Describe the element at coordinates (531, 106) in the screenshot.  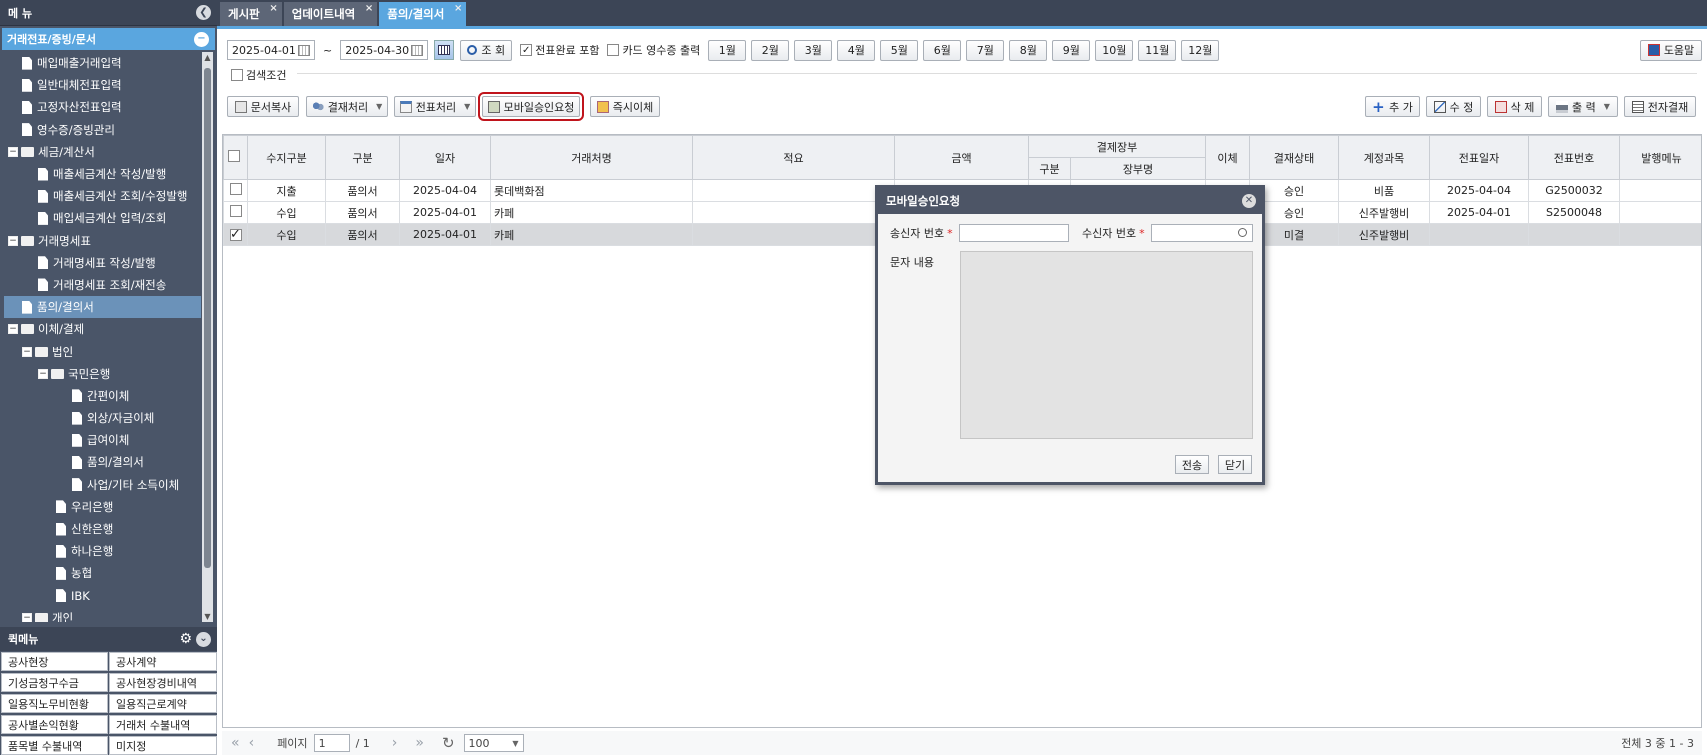
I see `mobile-approval-button: 모바일승인요청` at that location.